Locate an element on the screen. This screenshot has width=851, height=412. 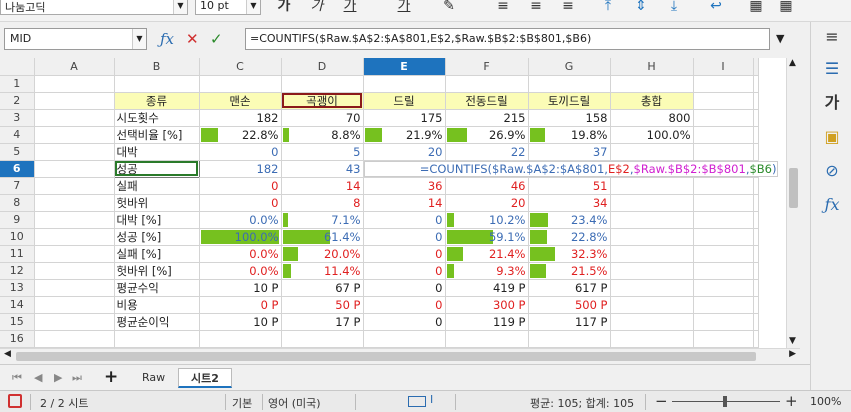
align-center-button: ≡ is located at coordinates (536, 8).